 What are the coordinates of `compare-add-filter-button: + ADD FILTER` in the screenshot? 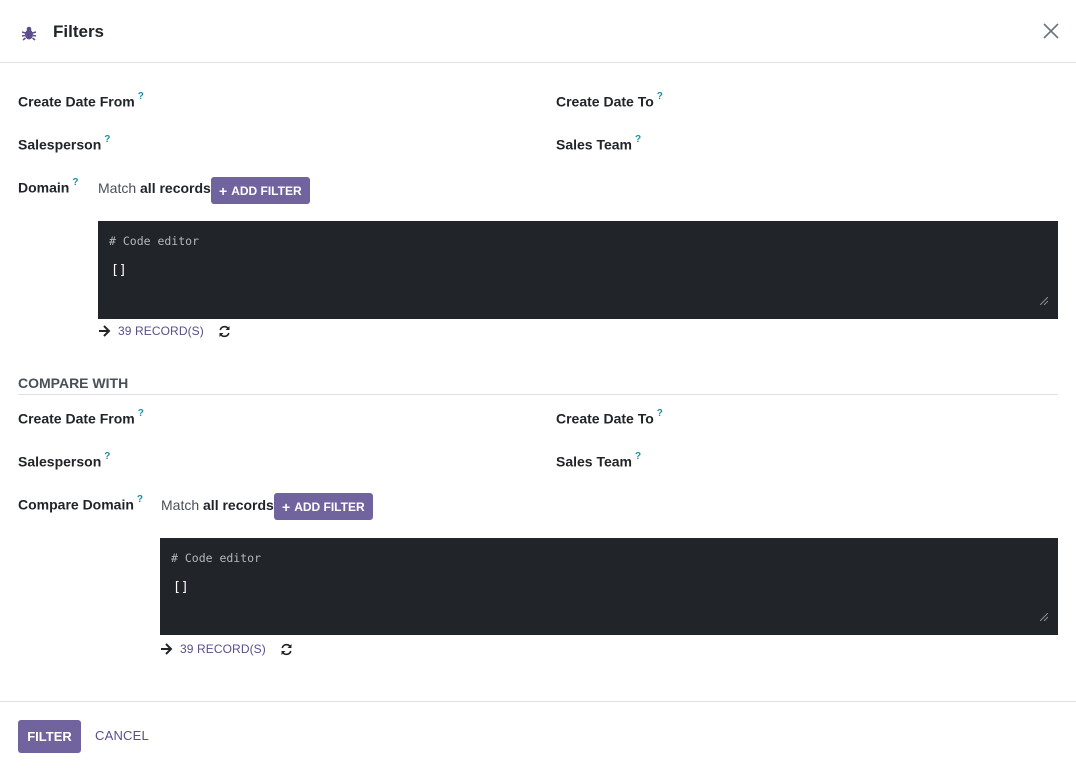 It's located at (323, 506).